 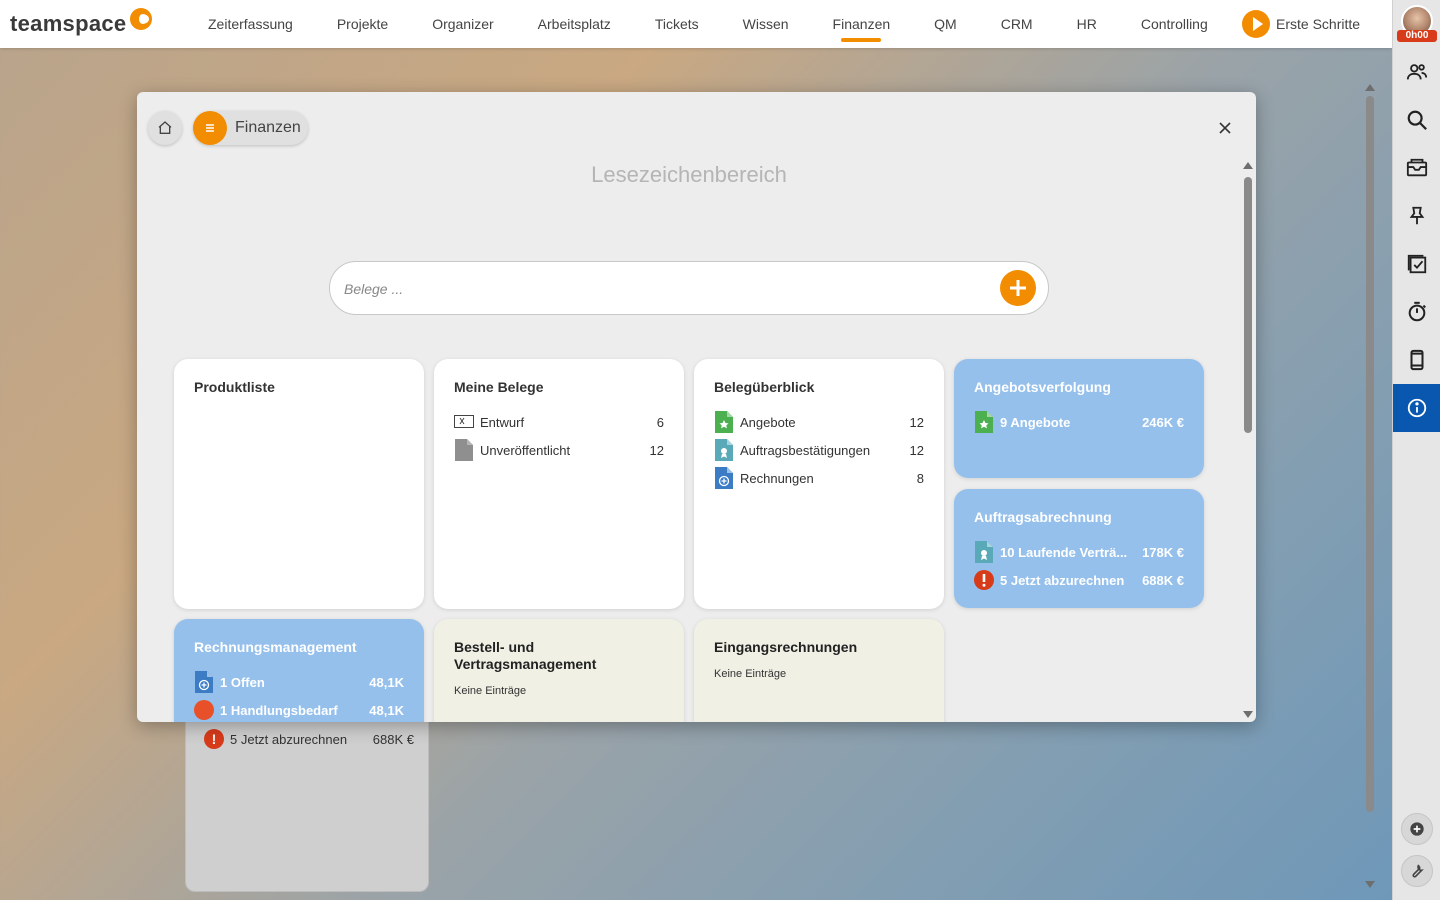 I want to click on pin-icon, so click(x=1416, y=216).